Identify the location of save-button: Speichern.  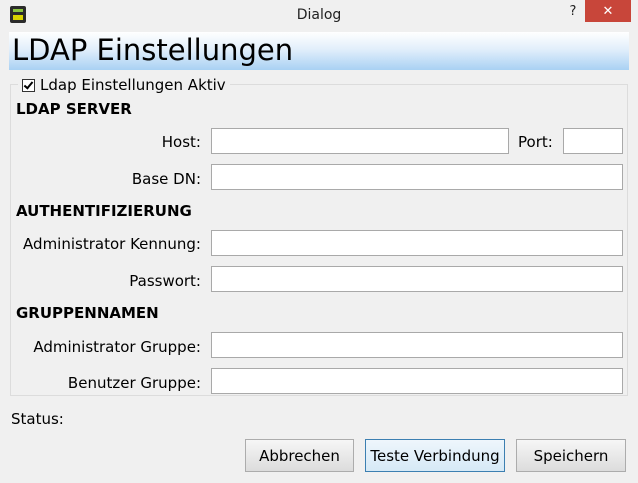
(571, 455).